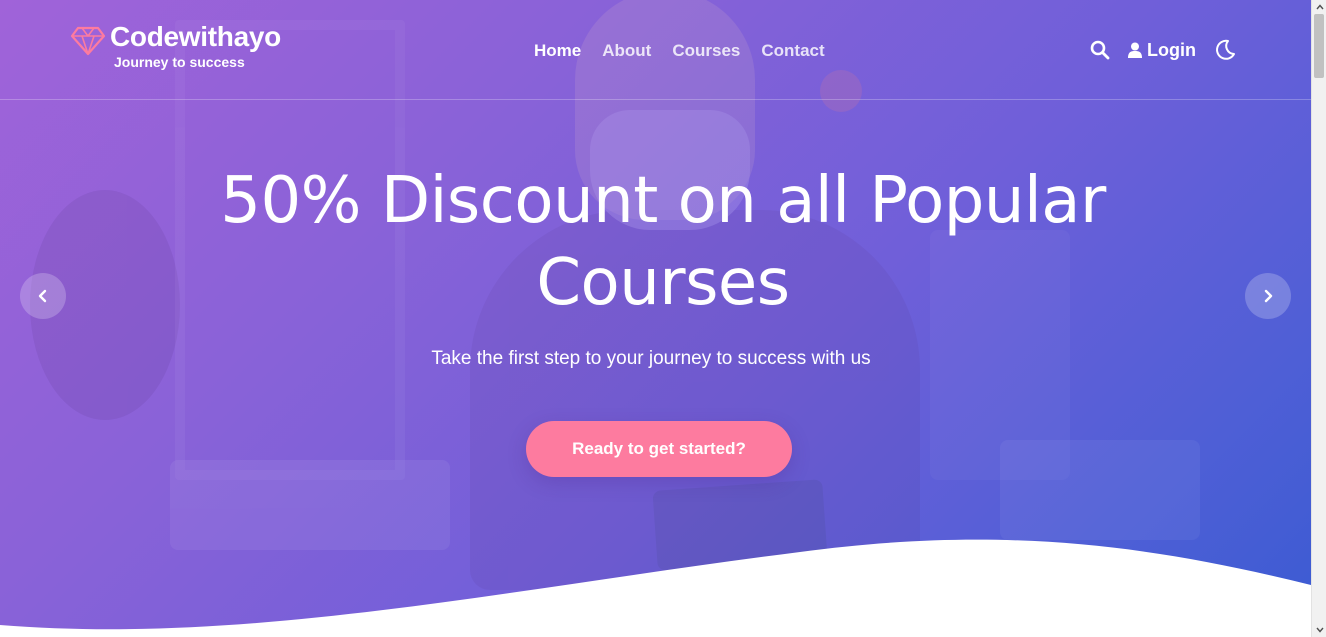 The width and height of the screenshot is (1326, 637). I want to click on nav-item-about: About, so click(626, 51).